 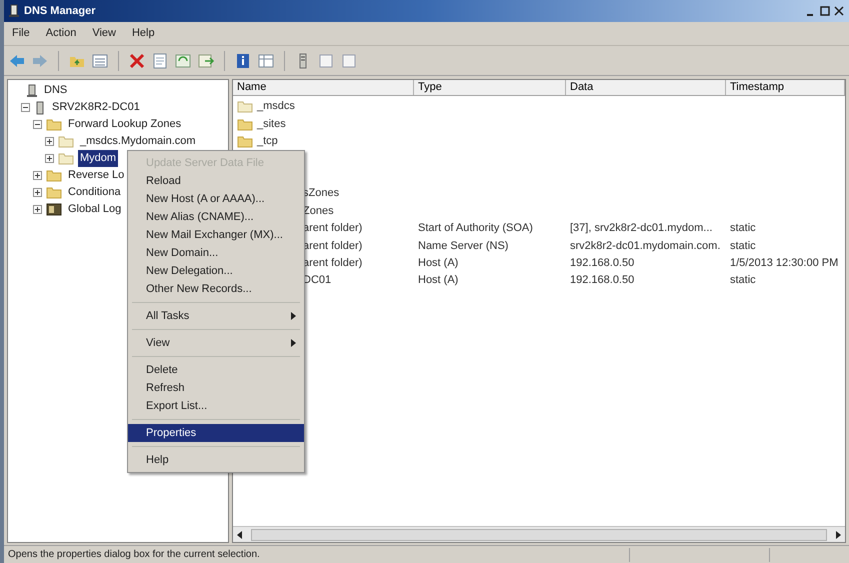 What do you see at coordinates (825, 11) in the screenshot?
I see `maximize-icon` at bounding box center [825, 11].